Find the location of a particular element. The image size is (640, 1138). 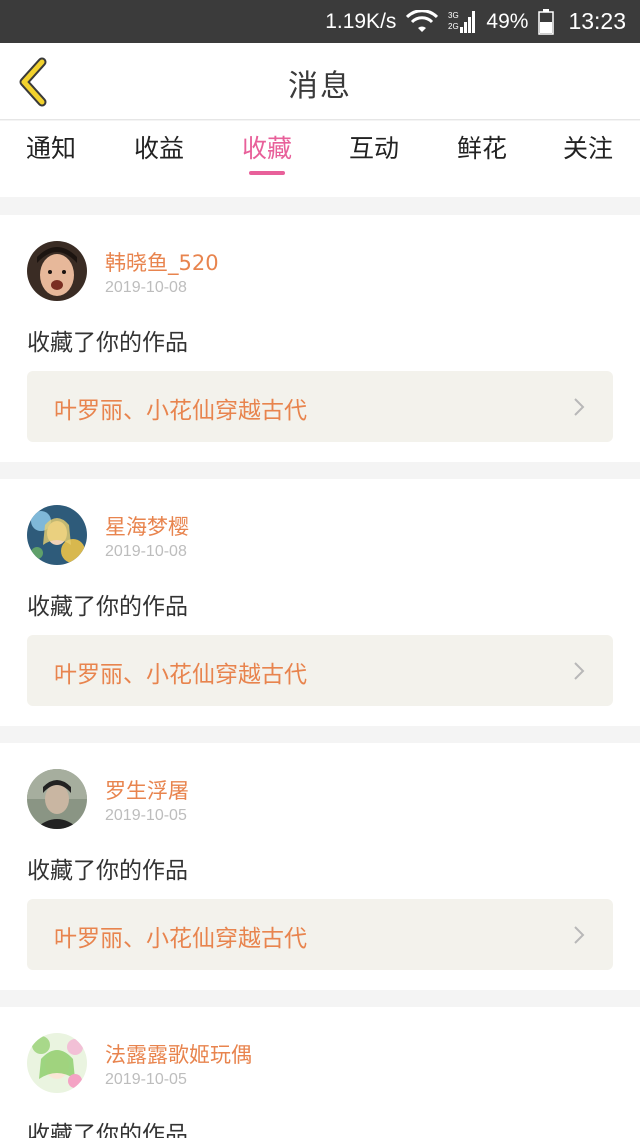

username: 韩晓鱼_520 is located at coordinates (162, 262).